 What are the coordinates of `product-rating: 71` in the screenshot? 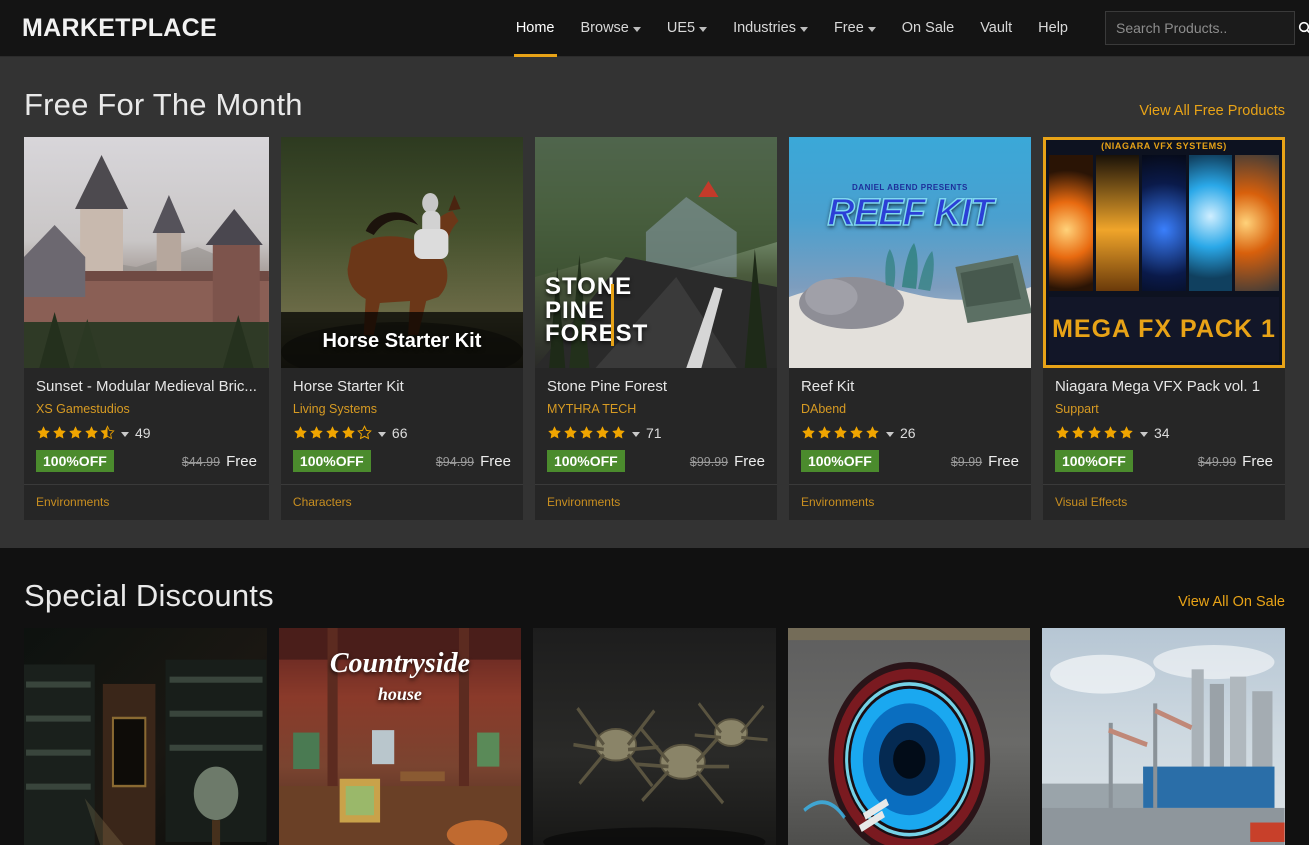 It's located at (656, 432).